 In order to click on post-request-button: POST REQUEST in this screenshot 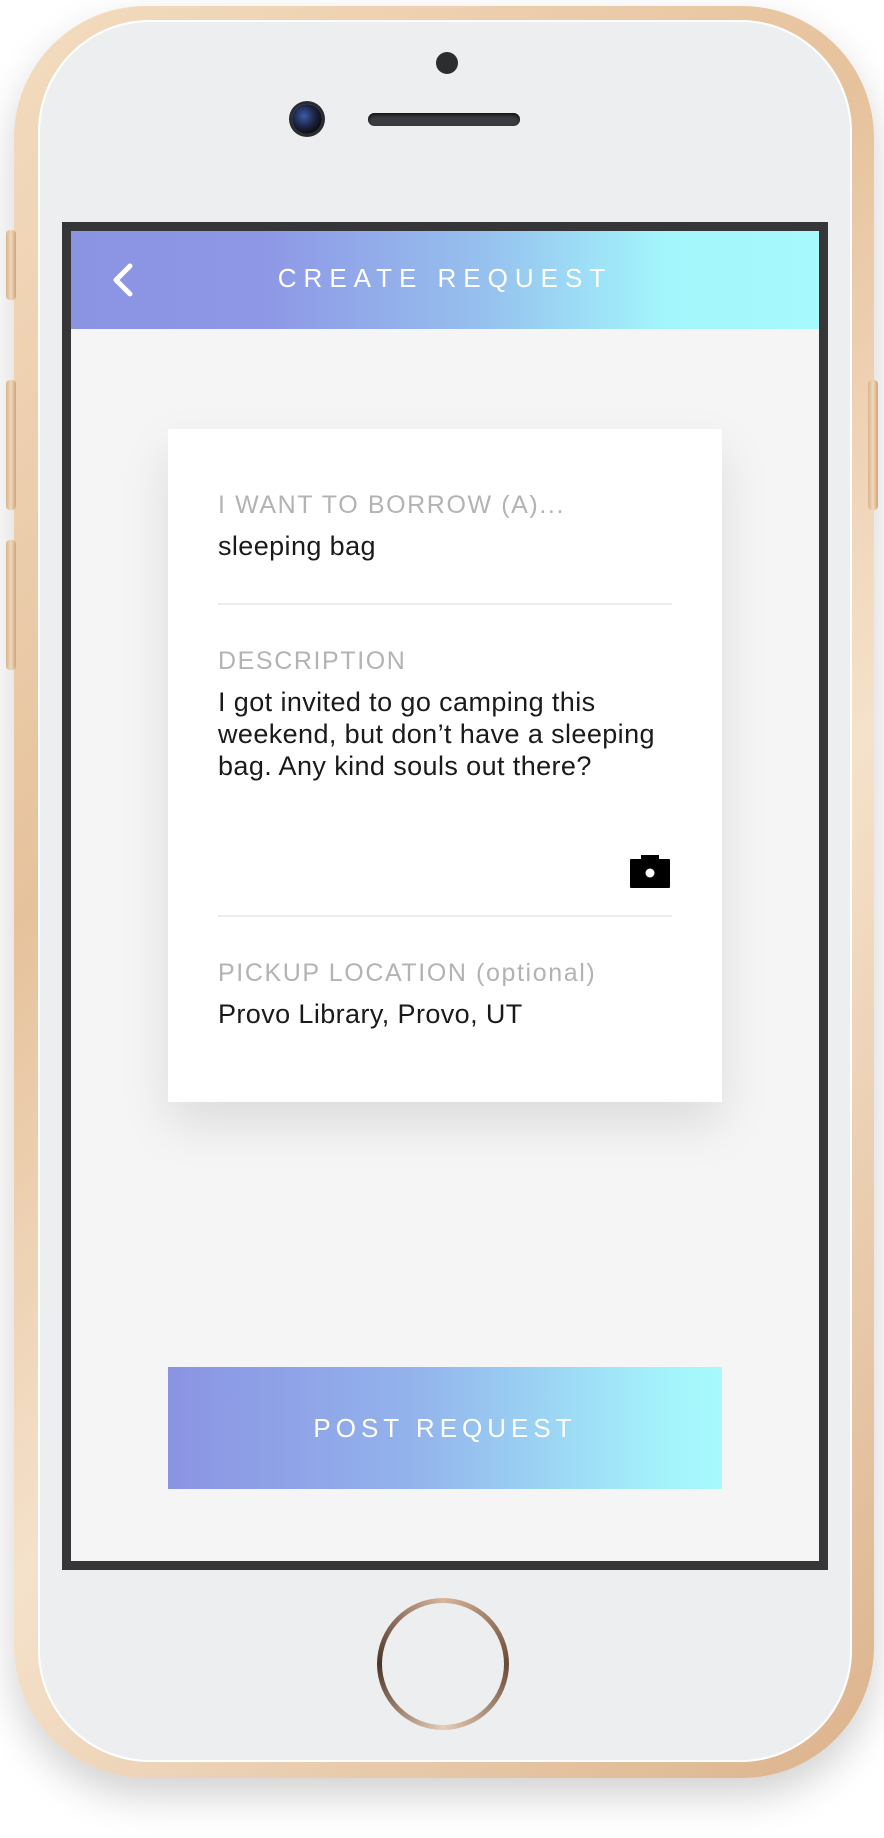, I will do `click(445, 1428)`.